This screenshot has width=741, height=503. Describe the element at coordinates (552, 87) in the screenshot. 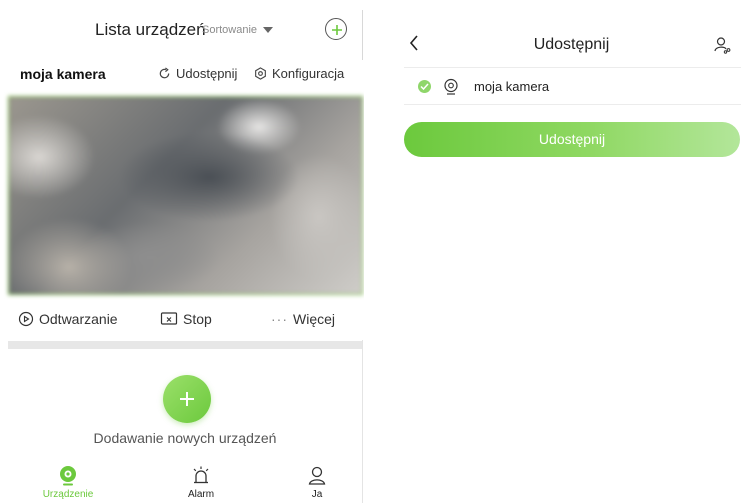

I see `share-device-row: moja kamera` at that location.